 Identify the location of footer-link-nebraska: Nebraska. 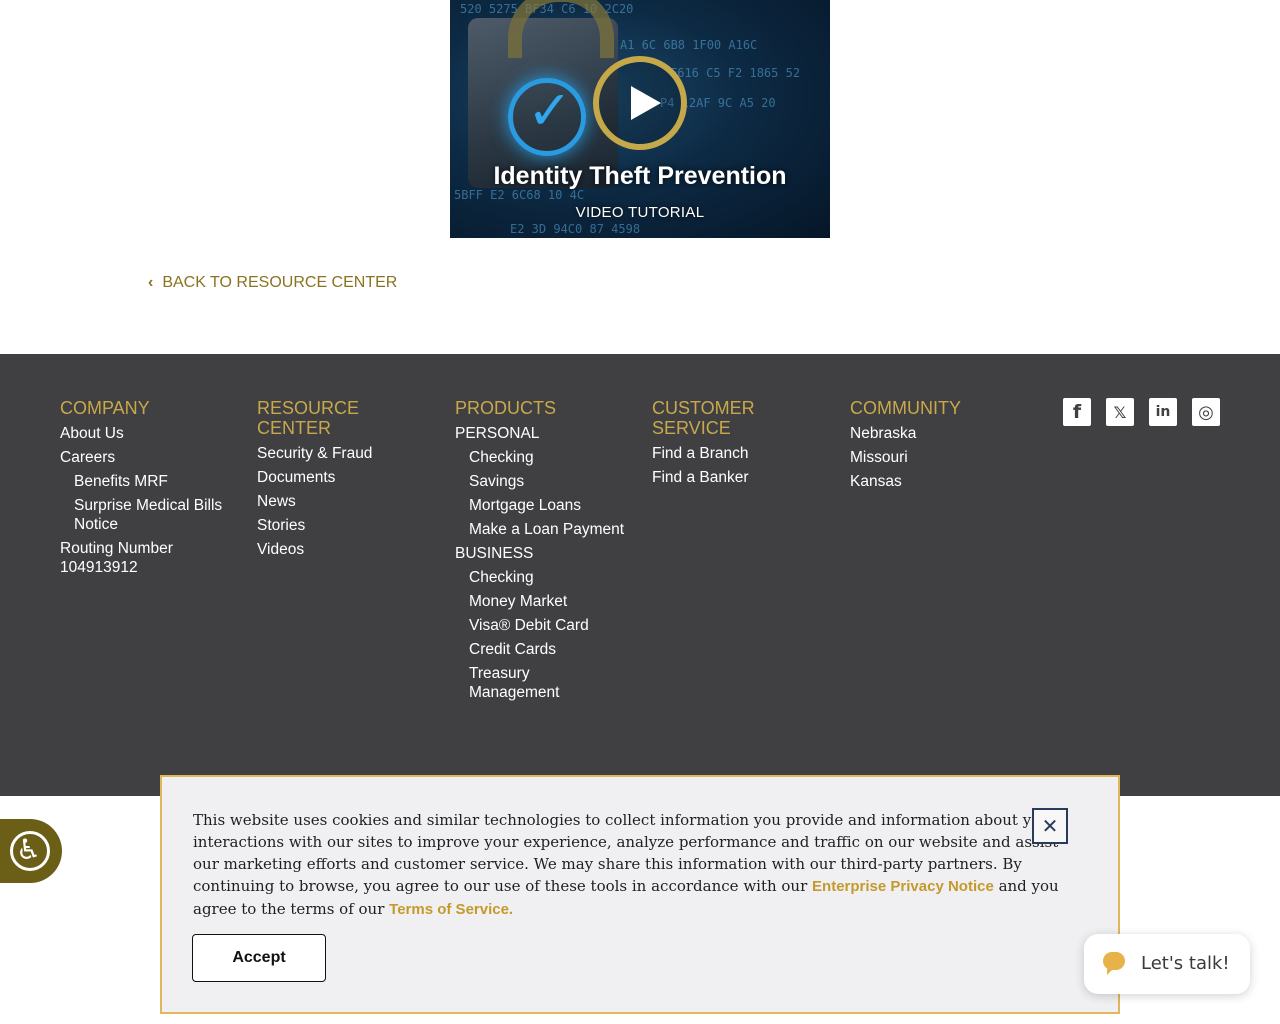
(940, 433).